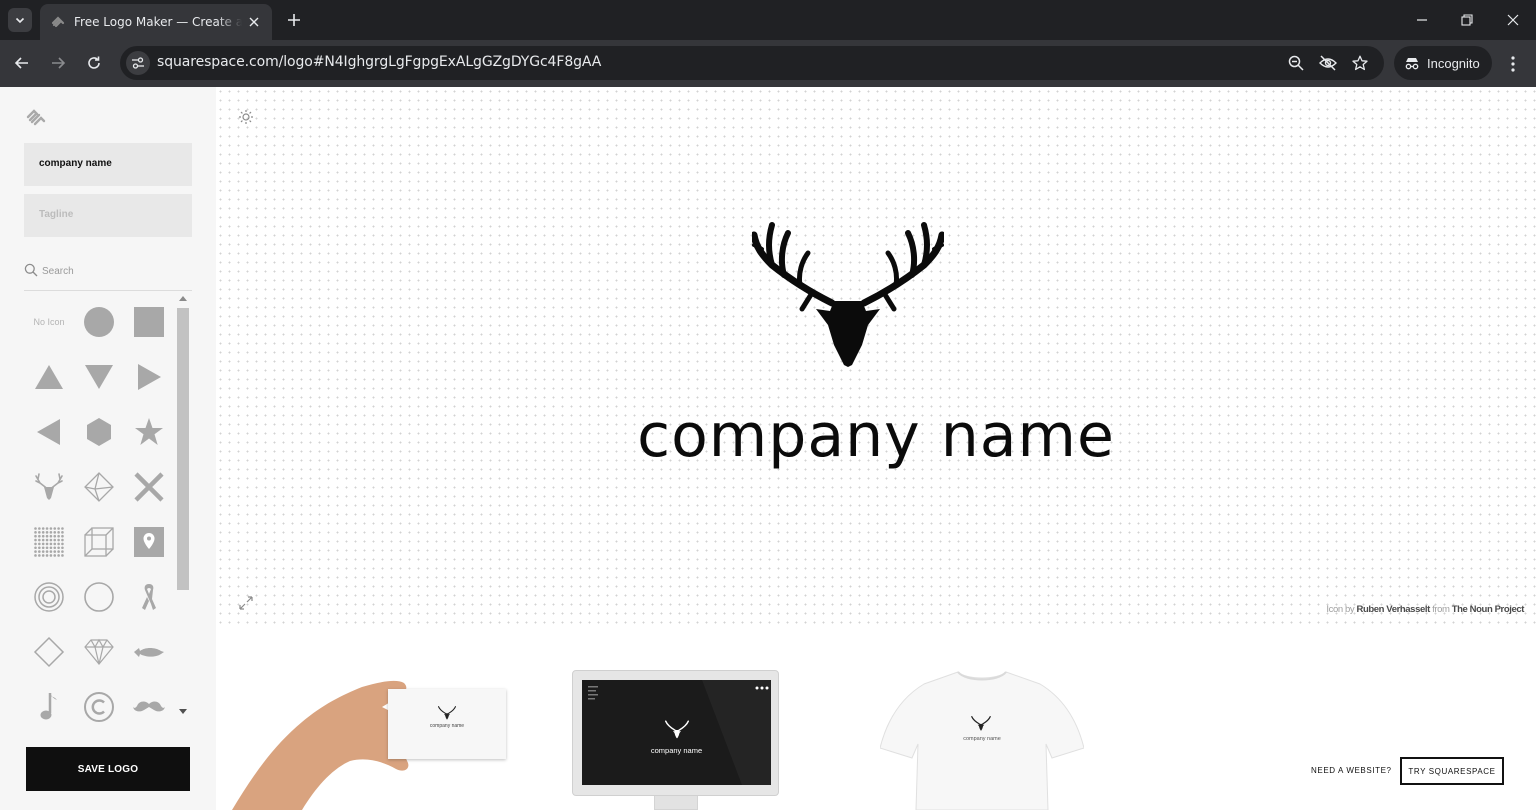 The image size is (1536, 810). What do you see at coordinates (49, 432) in the screenshot?
I see `triangle-left-icon` at bounding box center [49, 432].